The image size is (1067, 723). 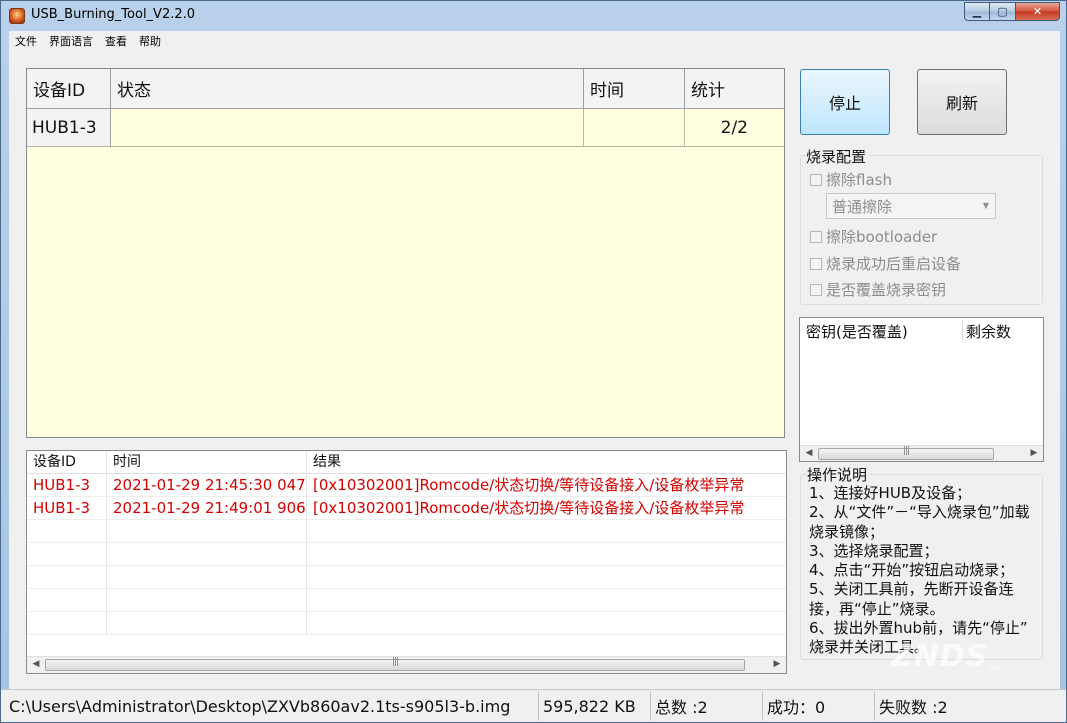 I want to click on overwrite-key-option: 是否覆盖烧录密钥, so click(x=878, y=289).